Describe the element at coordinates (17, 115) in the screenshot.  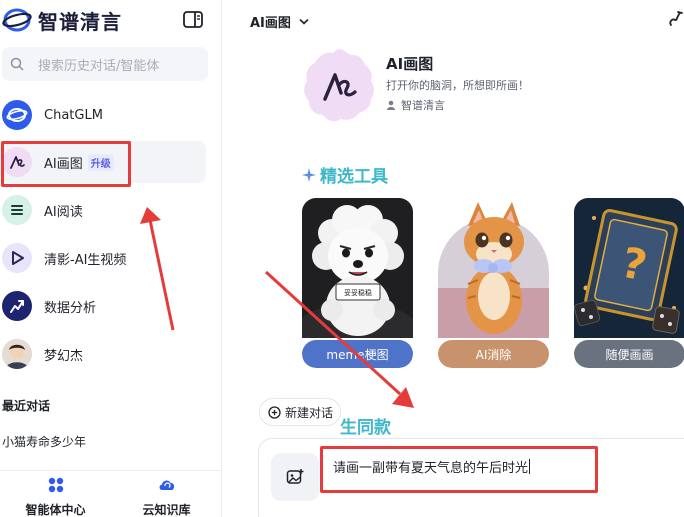
I see `chatglm-logo-icon` at that location.